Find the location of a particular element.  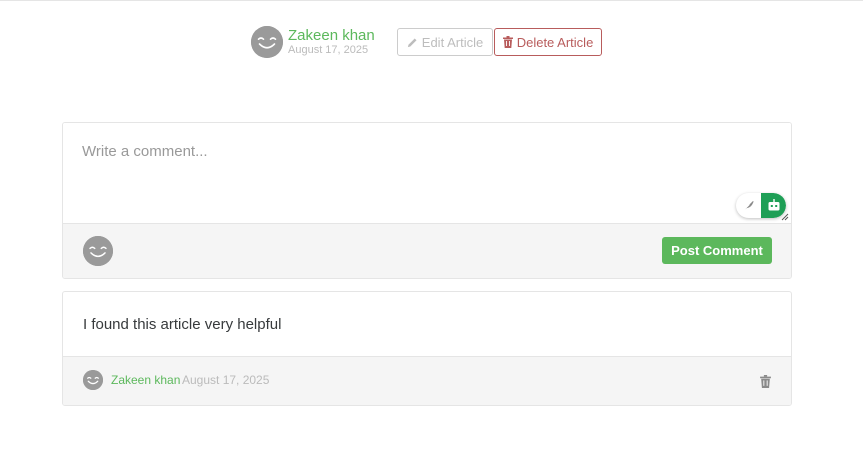

post-comment-button: Post Comment is located at coordinates (717, 250).